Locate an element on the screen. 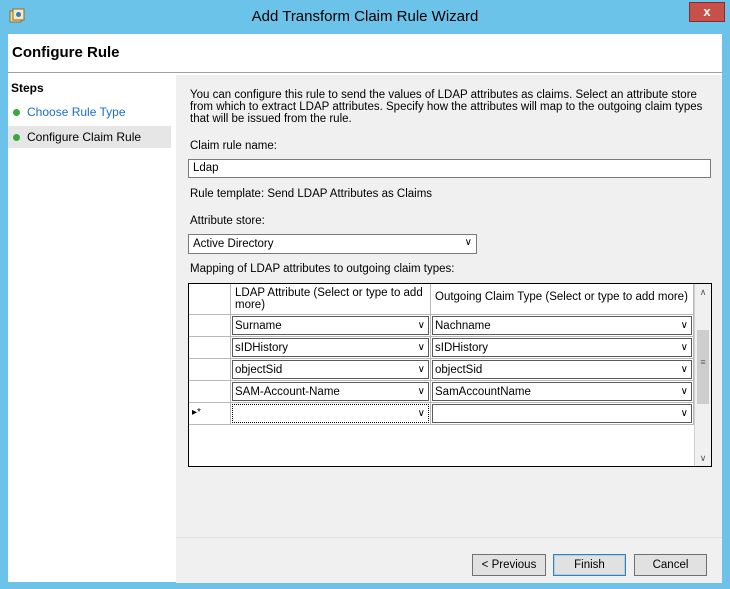 The height and width of the screenshot is (589, 730). ldap-attribute-value: Surname is located at coordinates (258, 326).